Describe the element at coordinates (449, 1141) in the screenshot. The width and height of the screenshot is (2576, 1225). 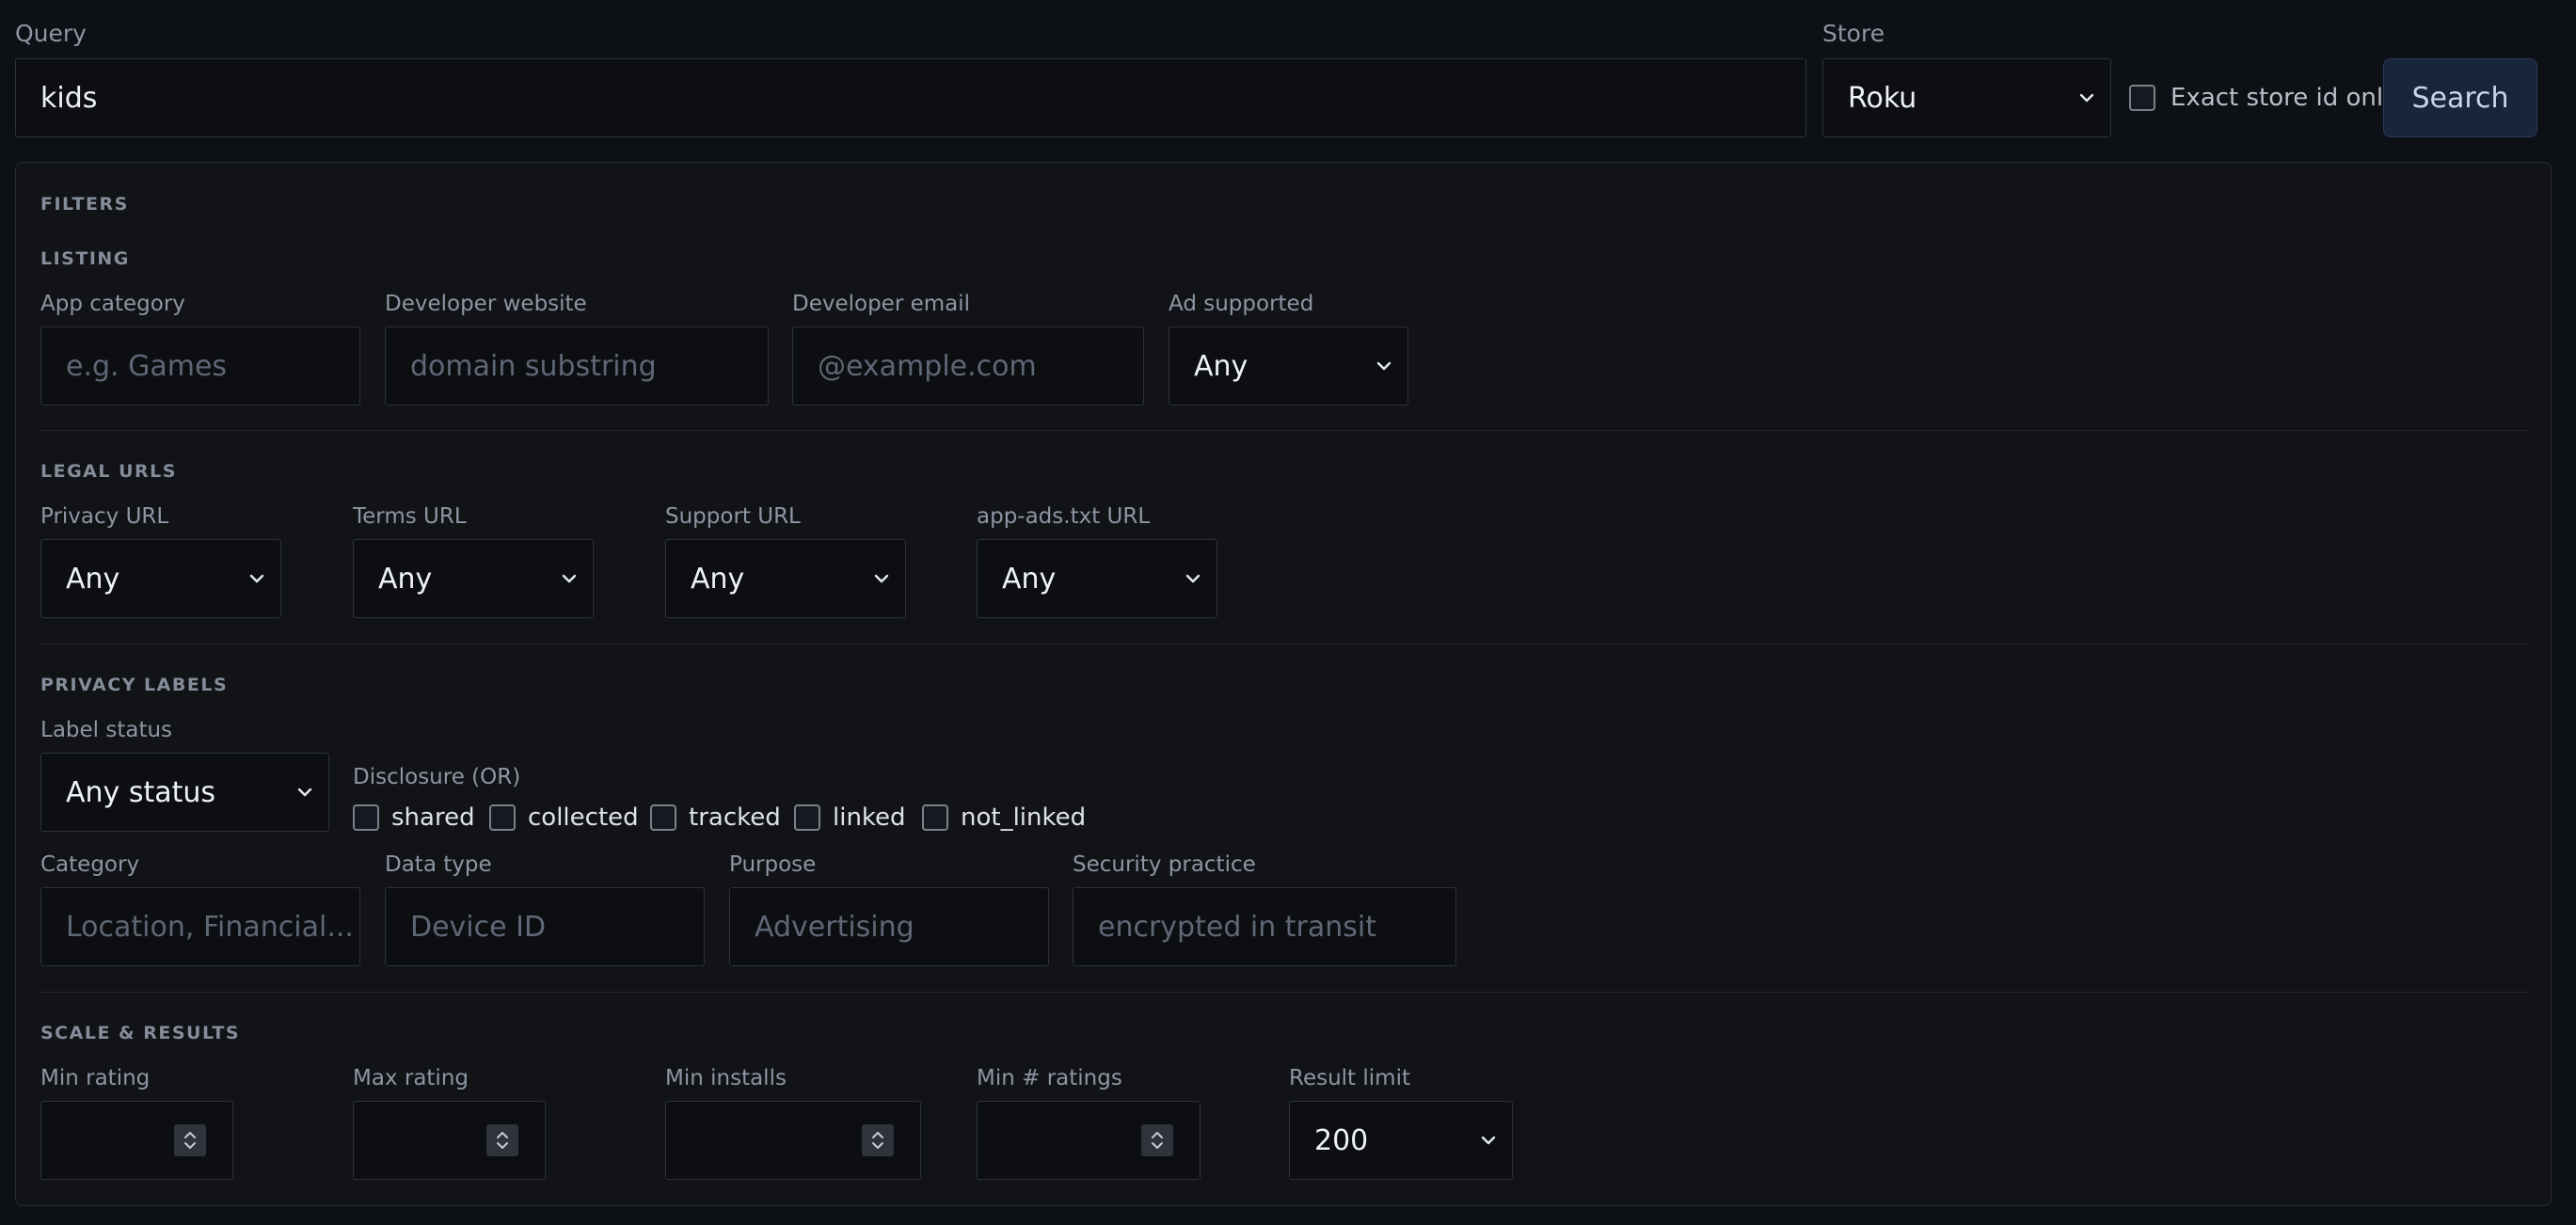
I see `max-rating-input` at that location.